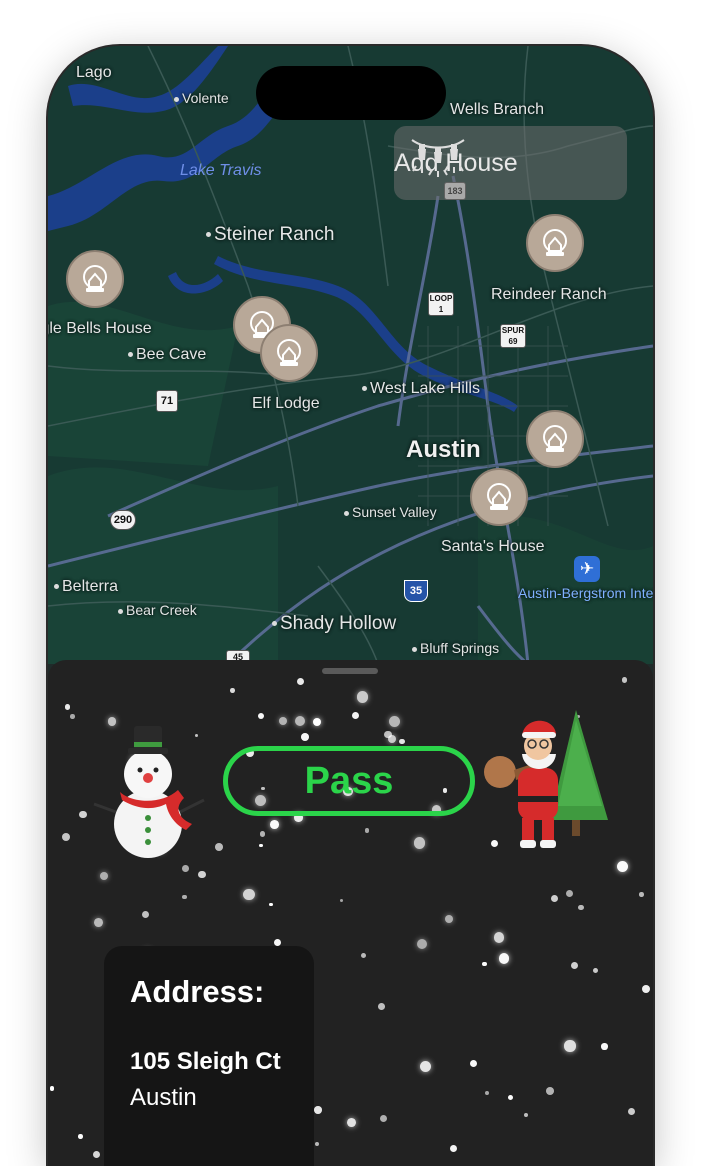  Describe the element at coordinates (455, 648) in the screenshot. I see `map-label-bluff-springs: Bluff Springs` at that location.